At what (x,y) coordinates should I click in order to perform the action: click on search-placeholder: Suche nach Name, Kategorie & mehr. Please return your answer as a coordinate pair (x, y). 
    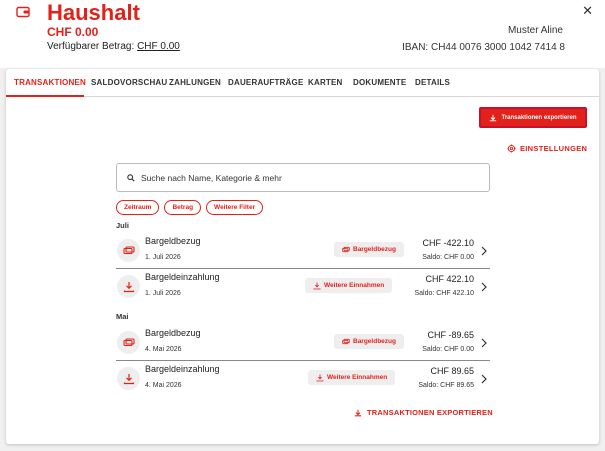
    Looking at the image, I should click on (211, 177).